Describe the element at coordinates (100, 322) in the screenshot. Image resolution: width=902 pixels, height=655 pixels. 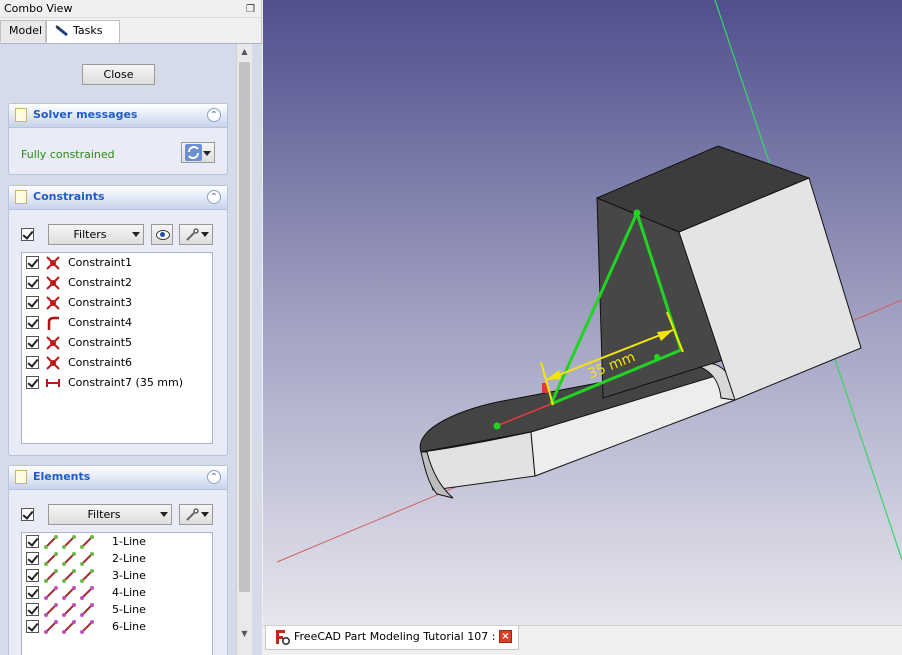
I see `constraint-label: Constraint4` at that location.